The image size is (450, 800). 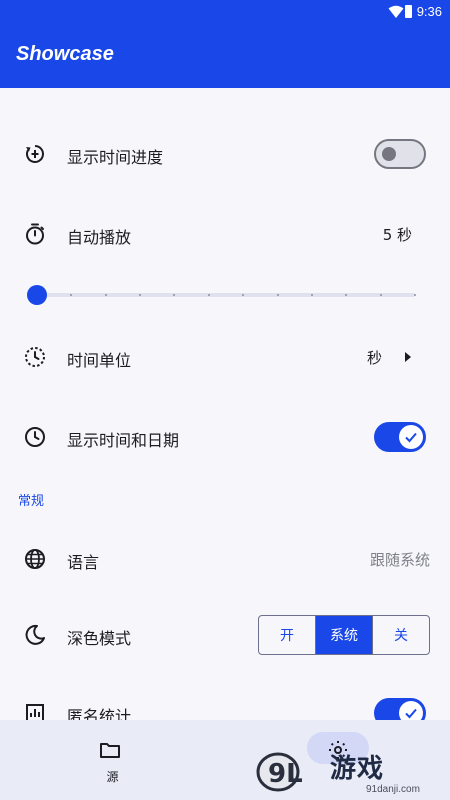 I want to click on setting-analytics: 匿名统计, so click(x=225, y=702).